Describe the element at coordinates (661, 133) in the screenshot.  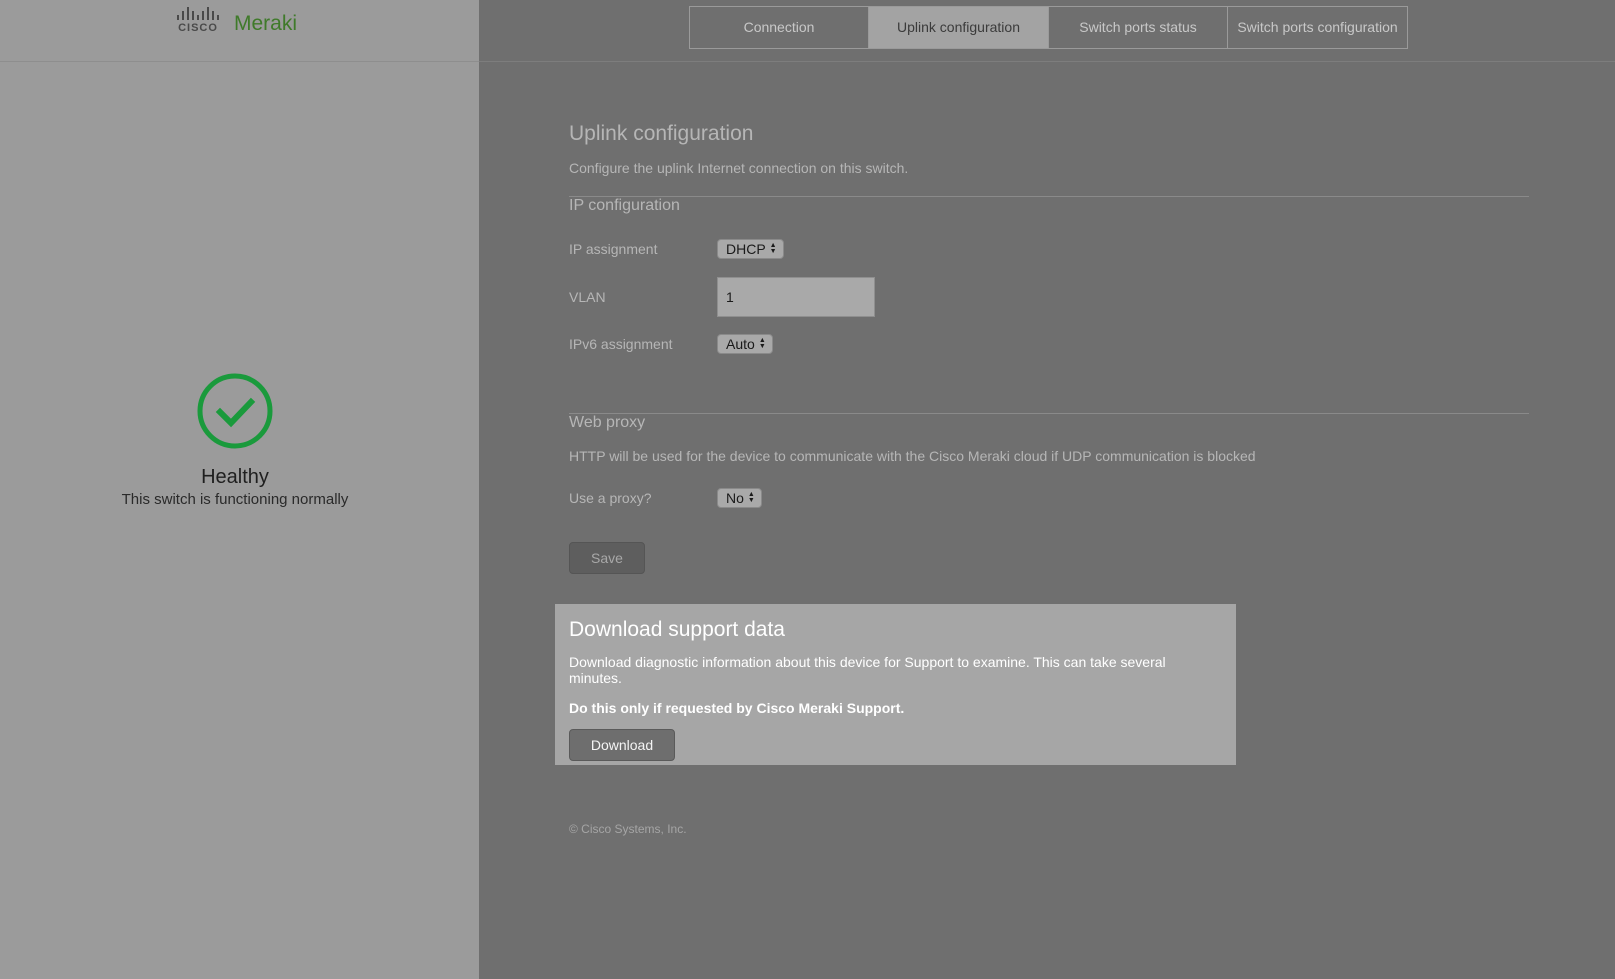
I see `page-title: Uplink configuration` at that location.